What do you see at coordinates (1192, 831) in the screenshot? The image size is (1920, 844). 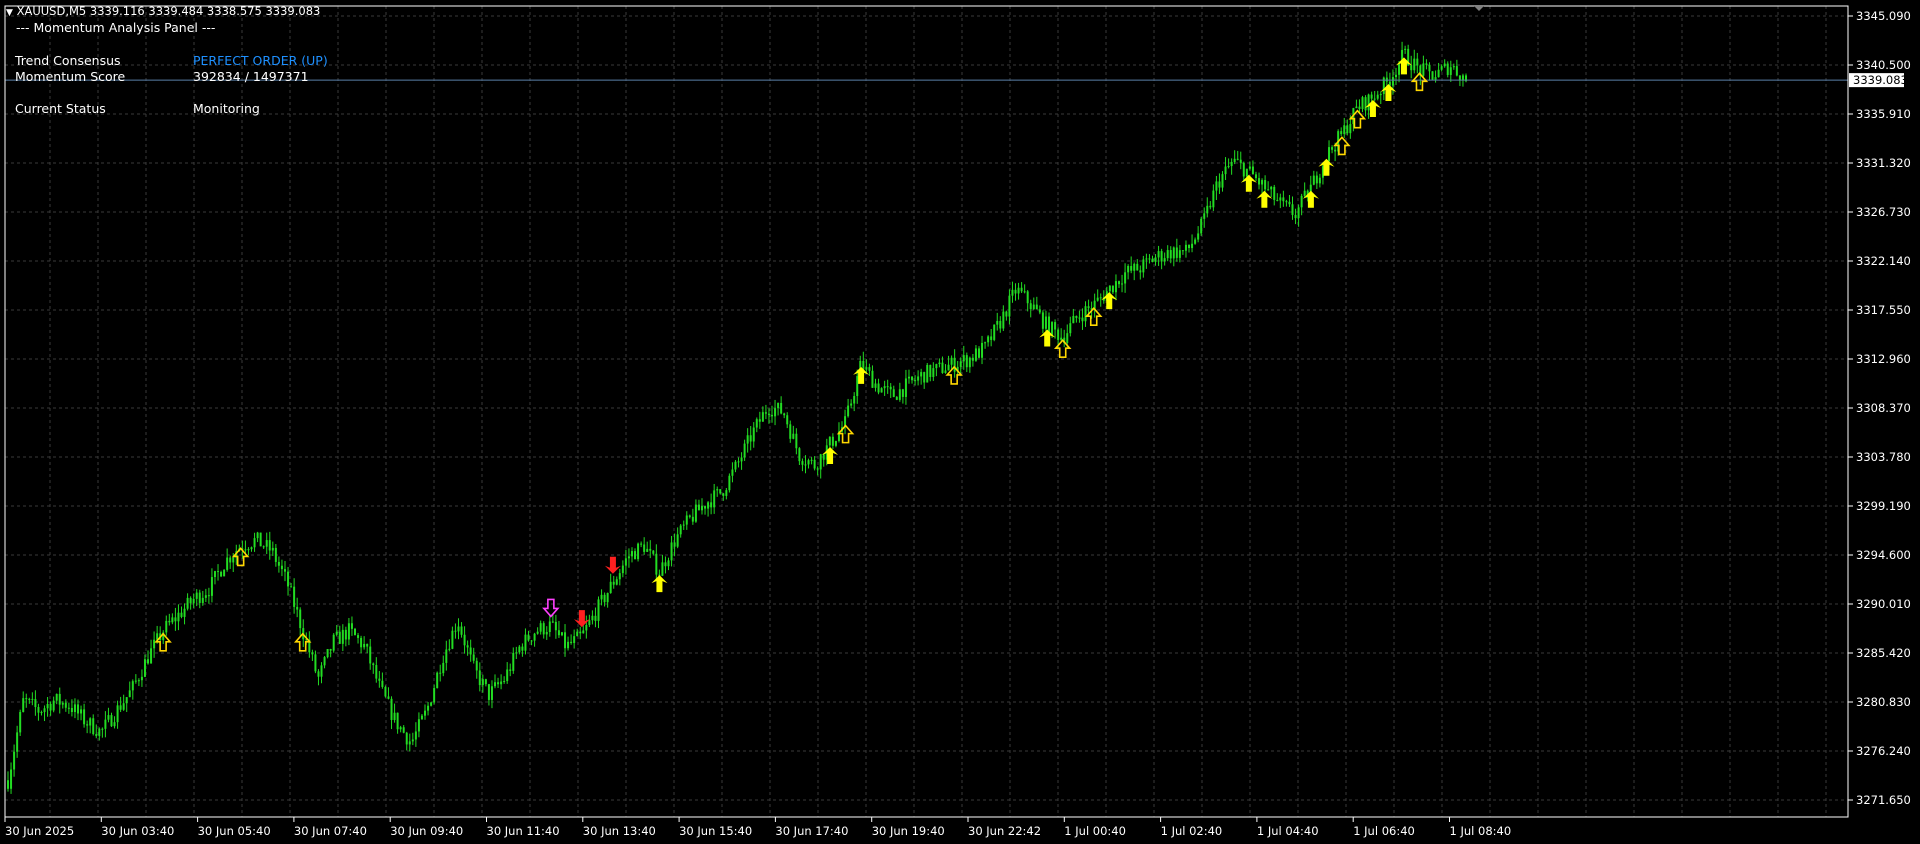 I see `time-axis-label: 1 Jul 02:40` at bounding box center [1192, 831].